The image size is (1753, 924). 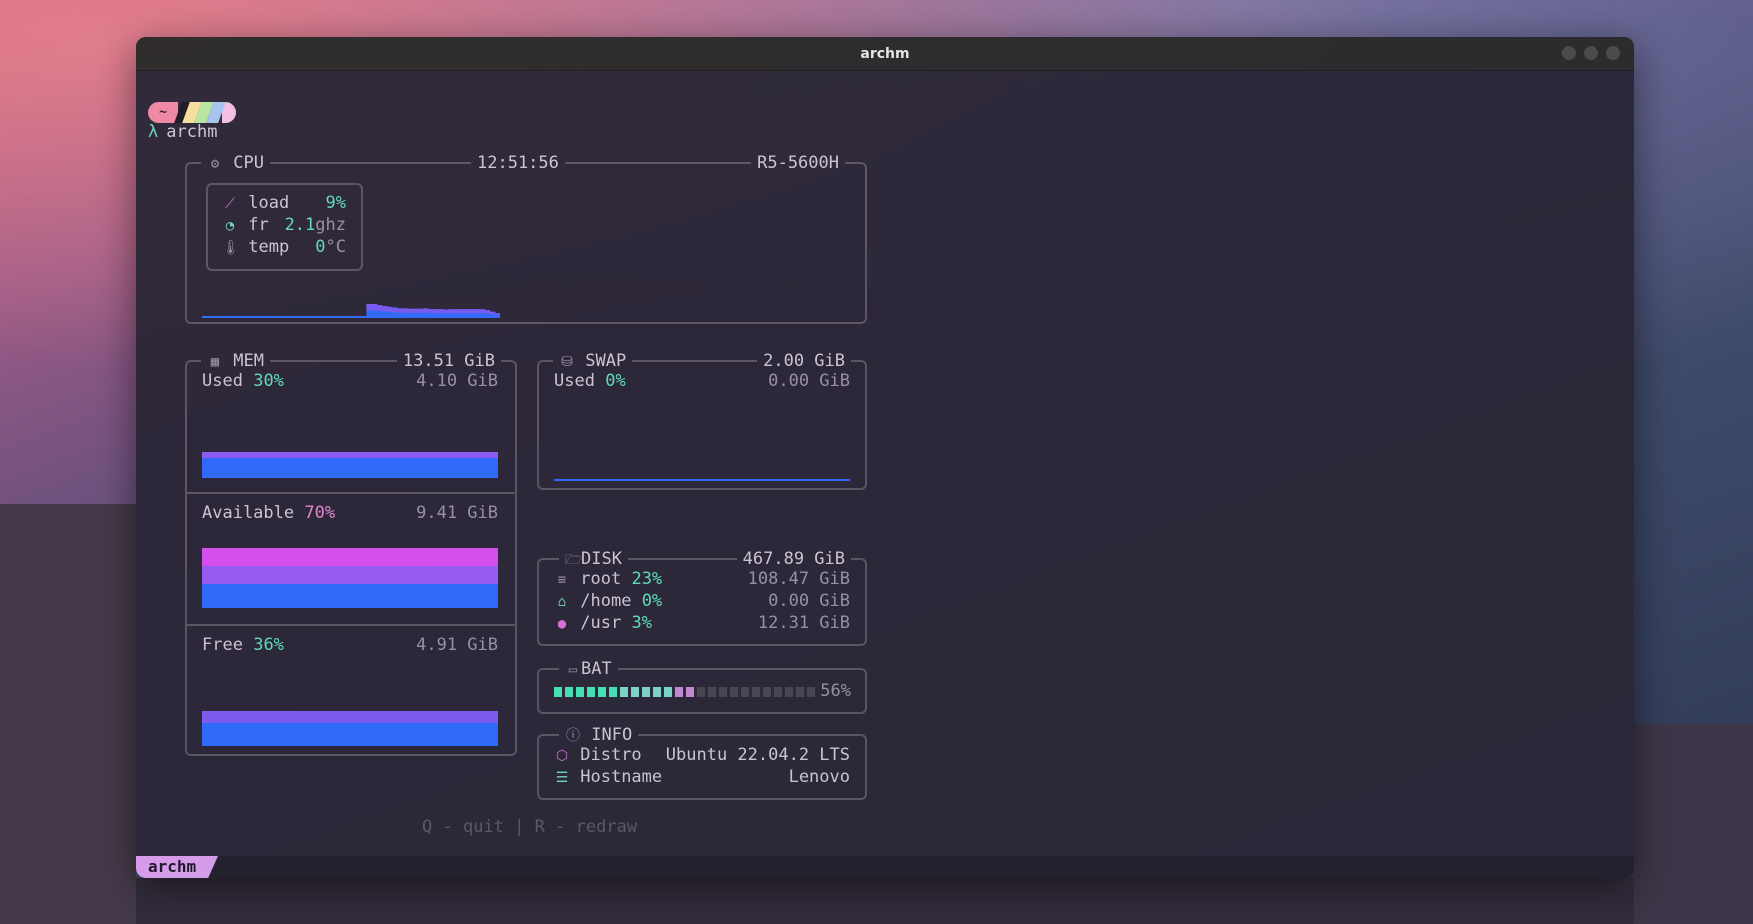 I want to click on info-title: ⓘ INFO, so click(x=599, y=735).